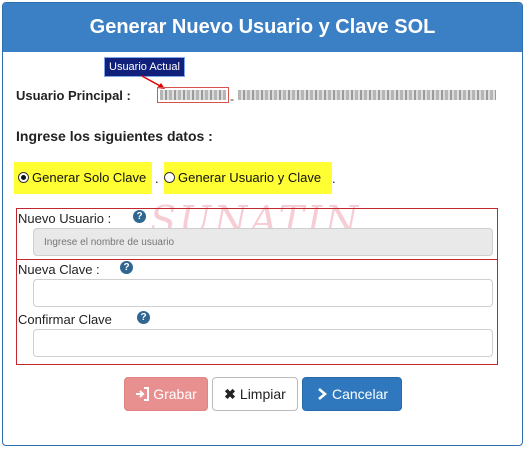  I want to click on grabar-label: Grabar, so click(175, 394).